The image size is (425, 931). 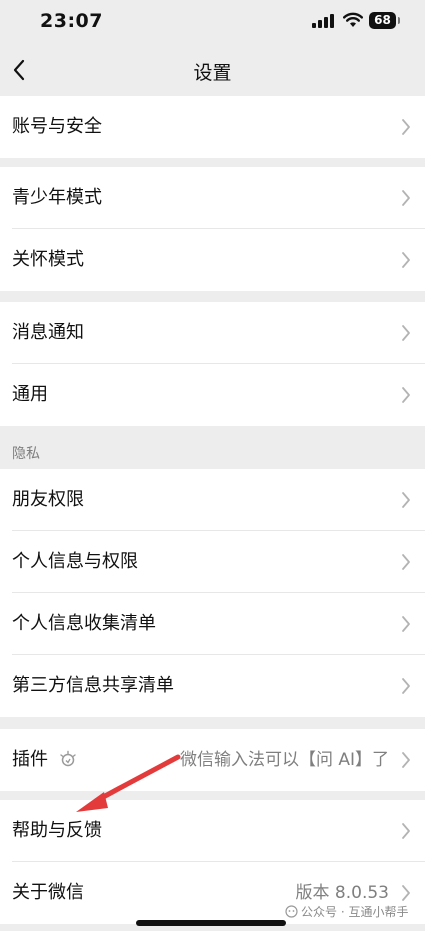 I want to click on item-label: 关于微信, so click(x=48, y=892).